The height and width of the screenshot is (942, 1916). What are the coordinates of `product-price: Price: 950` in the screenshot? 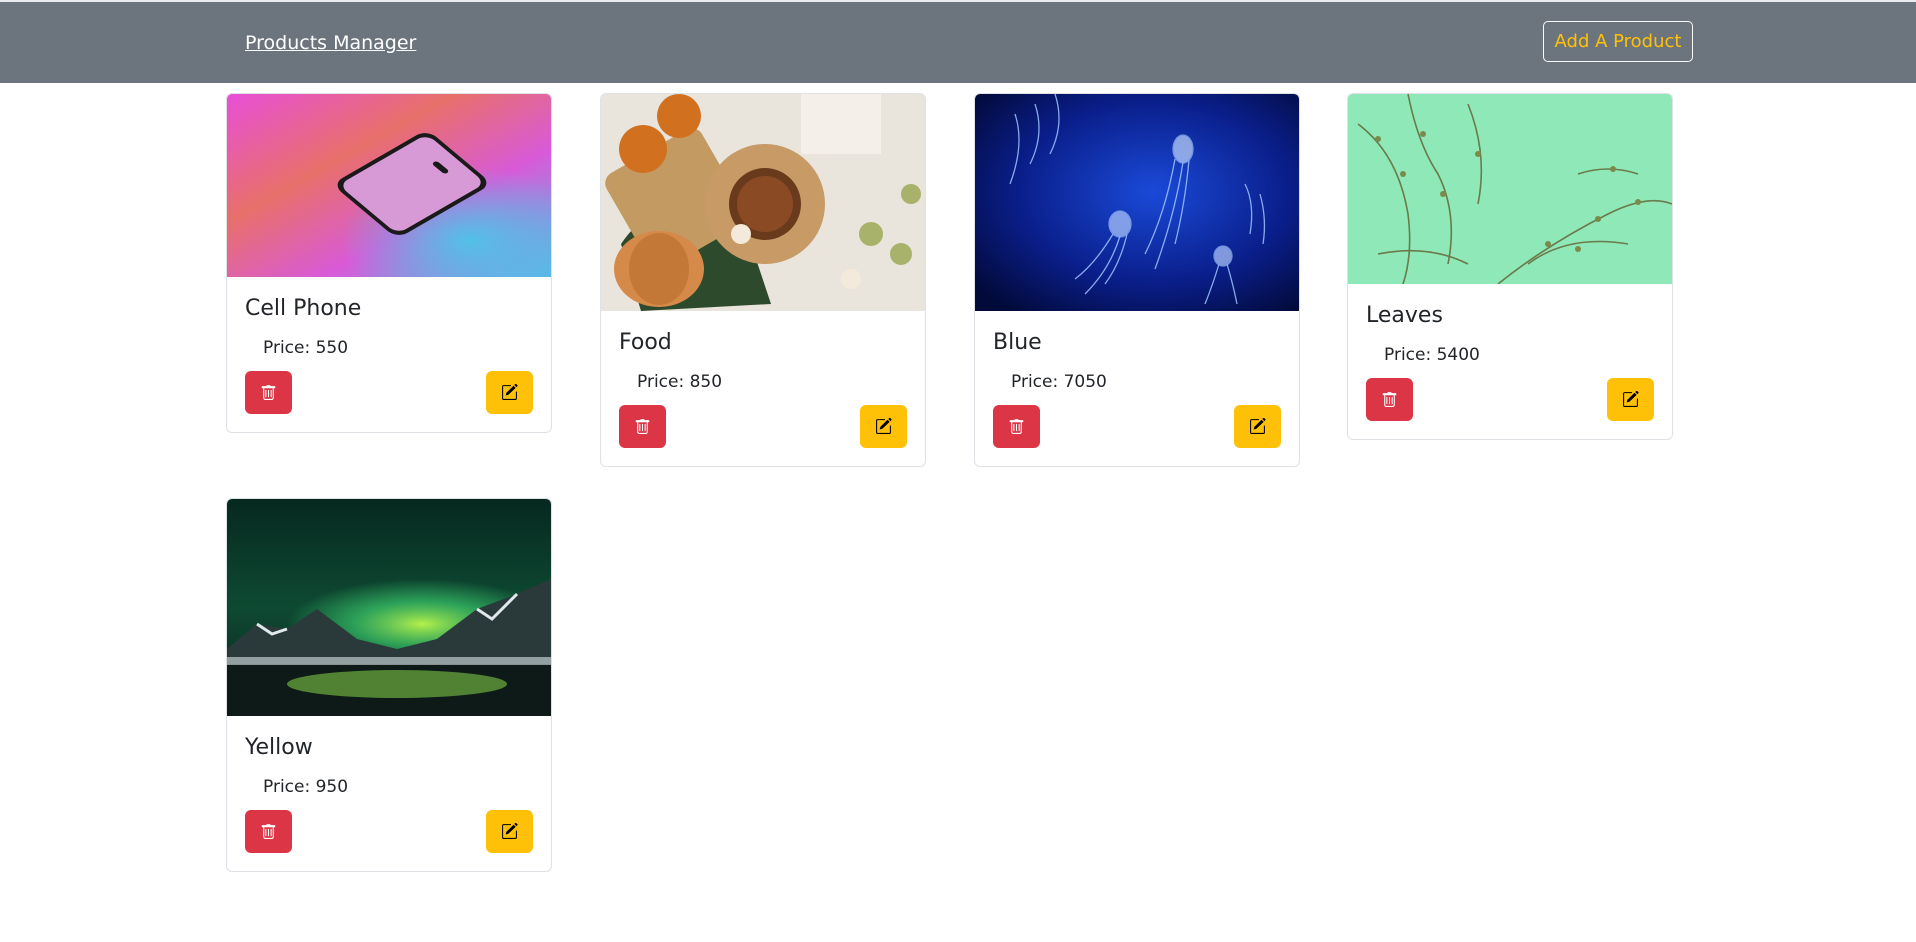 It's located at (306, 787).